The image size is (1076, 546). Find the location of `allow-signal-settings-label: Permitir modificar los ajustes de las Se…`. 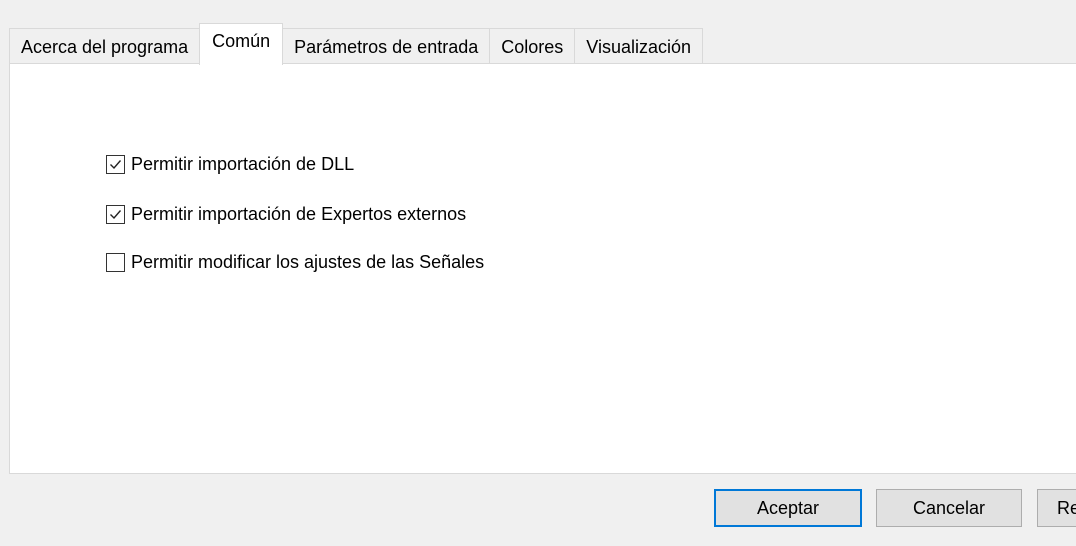

allow-signal-settings-label: Permitir modificar los ajustes de las Se… is located at coordinates (307, 262).